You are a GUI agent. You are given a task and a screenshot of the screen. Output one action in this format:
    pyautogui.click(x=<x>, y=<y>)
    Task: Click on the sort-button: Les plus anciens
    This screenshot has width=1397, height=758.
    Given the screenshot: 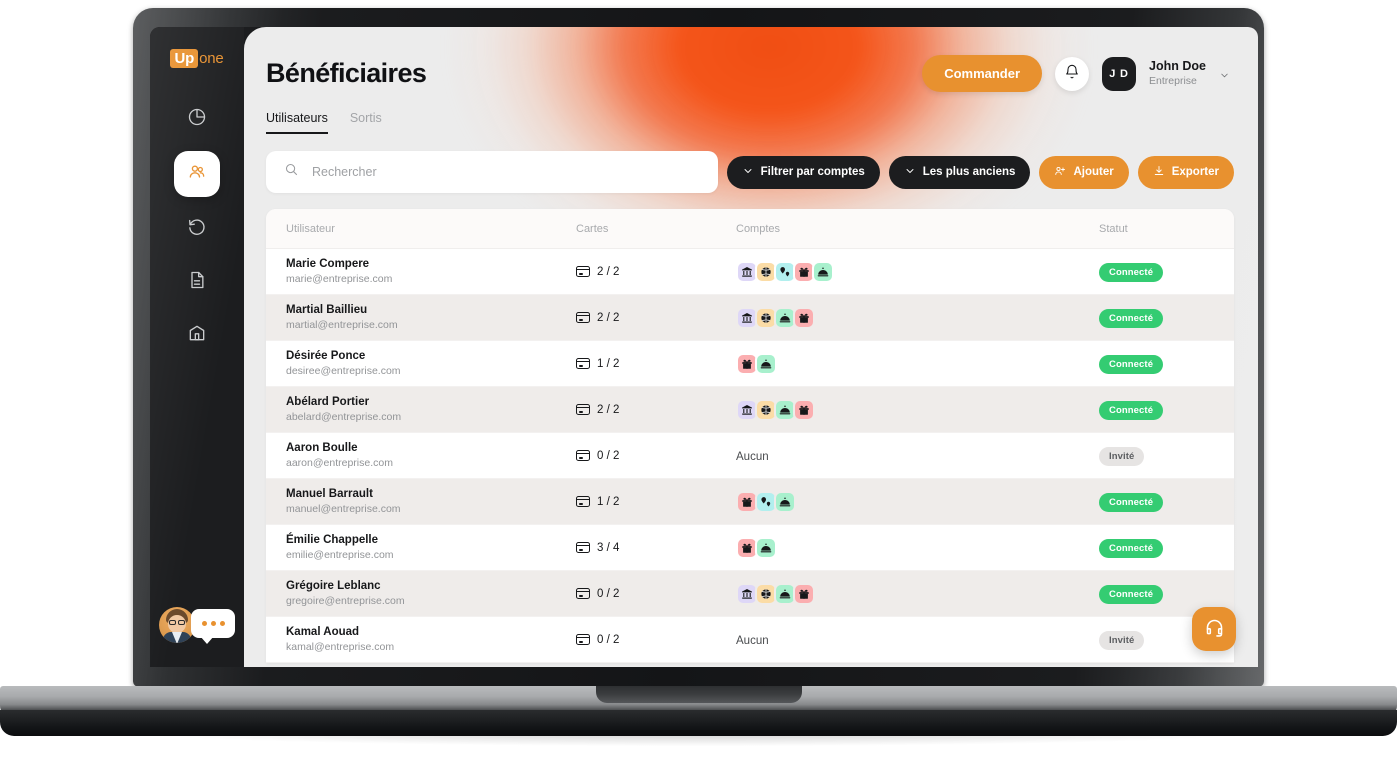 What is the action you would take?
    pyautogui.click(x=959, y=172)
    